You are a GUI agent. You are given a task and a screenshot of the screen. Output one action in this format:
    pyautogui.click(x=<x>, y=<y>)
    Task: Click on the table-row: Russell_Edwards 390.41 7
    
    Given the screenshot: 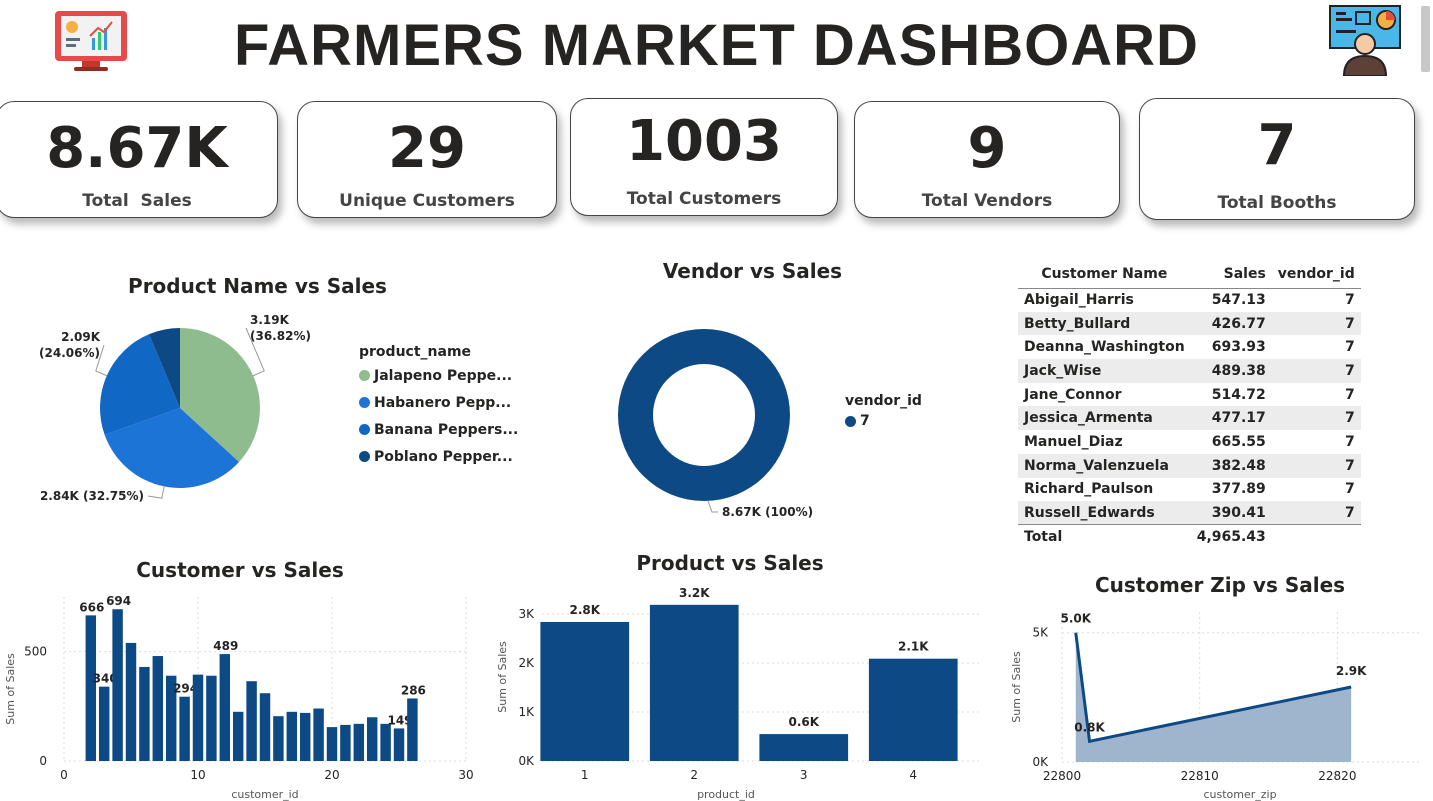 What is the action you would take?
    pyautogui.click(x=1189, y=513)
    